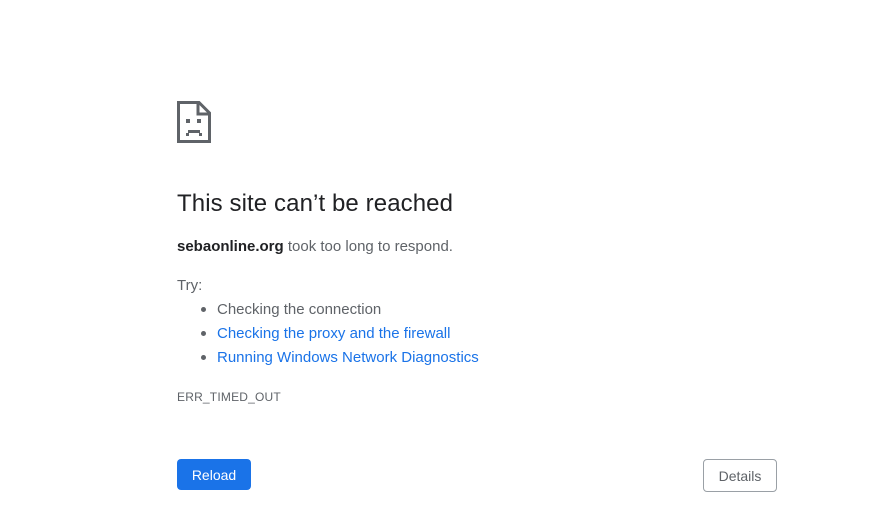 The width and height of the screenshot is (878, 514). What do you see at coordinates (230, 246) in the screenshot?
I see `host-name: sebaonline.org` at bounding box center [230, 246].